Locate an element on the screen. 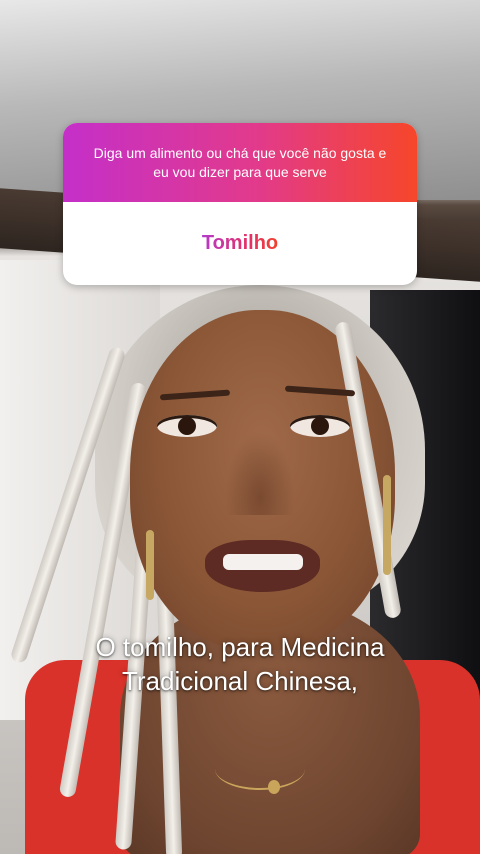  necklace is located at coordinates (260, 769).